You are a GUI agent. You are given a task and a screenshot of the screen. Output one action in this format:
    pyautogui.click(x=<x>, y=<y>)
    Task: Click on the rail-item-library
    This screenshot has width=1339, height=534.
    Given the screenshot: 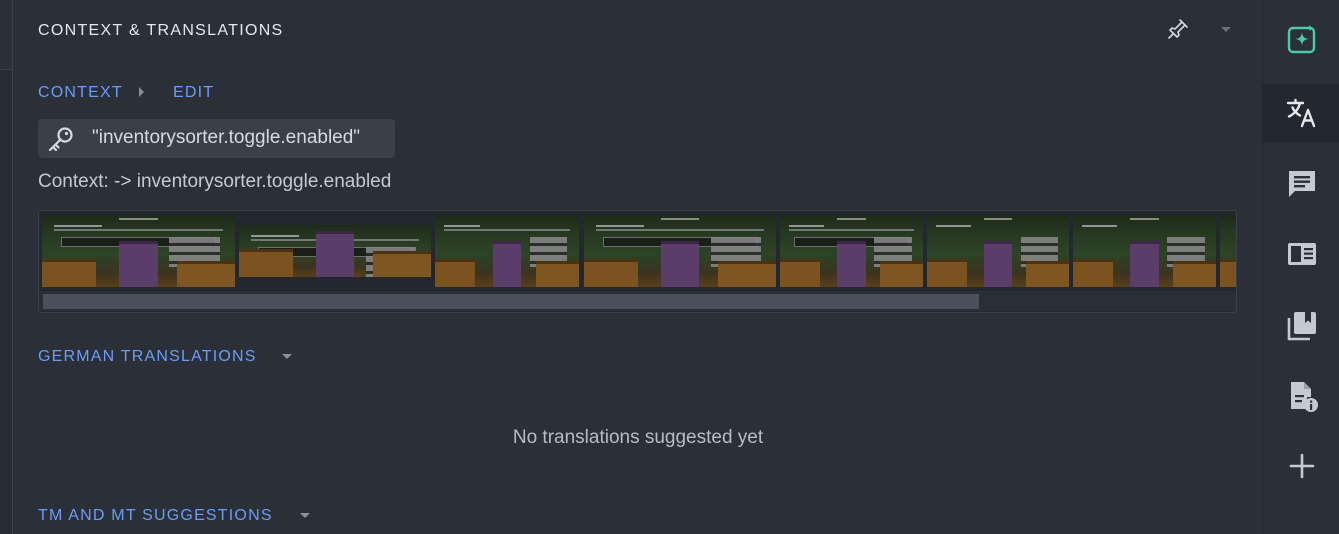 What is the action you would take?
    pyautogui.click(x=1301, y=326)
    